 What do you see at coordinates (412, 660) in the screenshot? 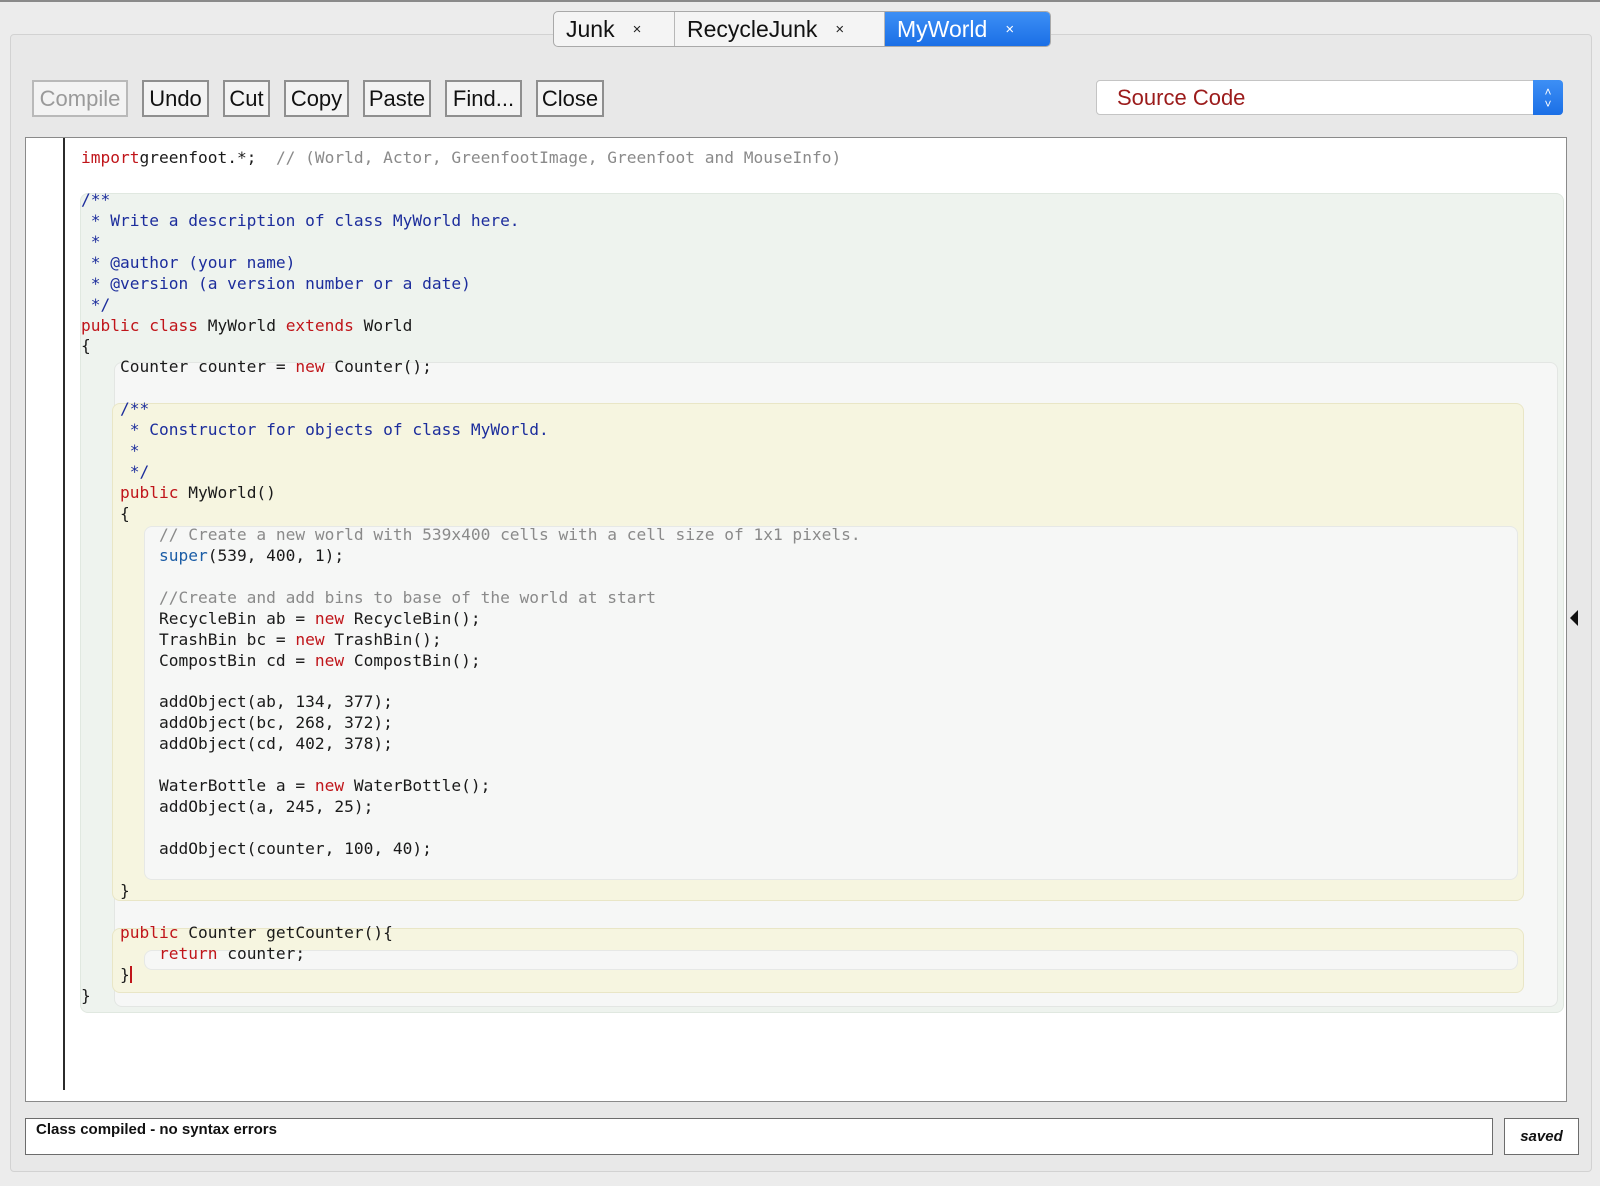
I see `code-token: CompostBin();` at bounding box center [412, 660].